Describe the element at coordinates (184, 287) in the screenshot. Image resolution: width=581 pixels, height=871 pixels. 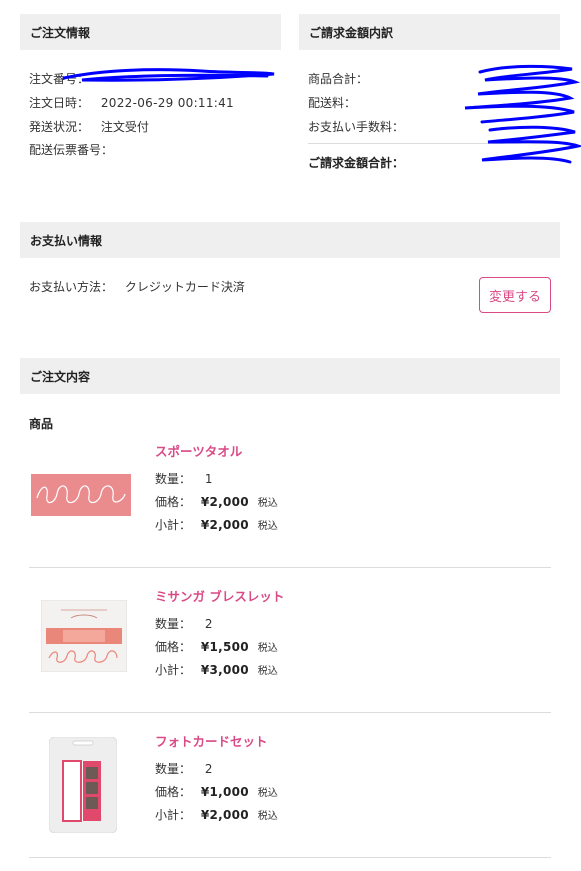
I see `payment-method-value: クレジットカード決済` at that location.